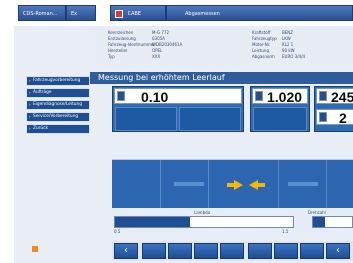 Image resolution: width=353 pixels, height=263 pixels. Describe the element at coordinates (81, 13) in the screenshot. I see `ex-button: Ex` at that location.